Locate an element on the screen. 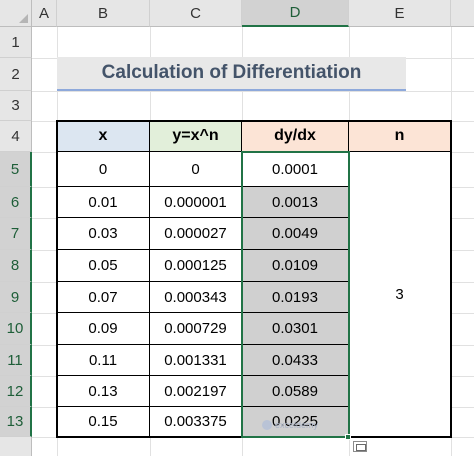  row-header-10: 10 is located at coordinates (16, 329).